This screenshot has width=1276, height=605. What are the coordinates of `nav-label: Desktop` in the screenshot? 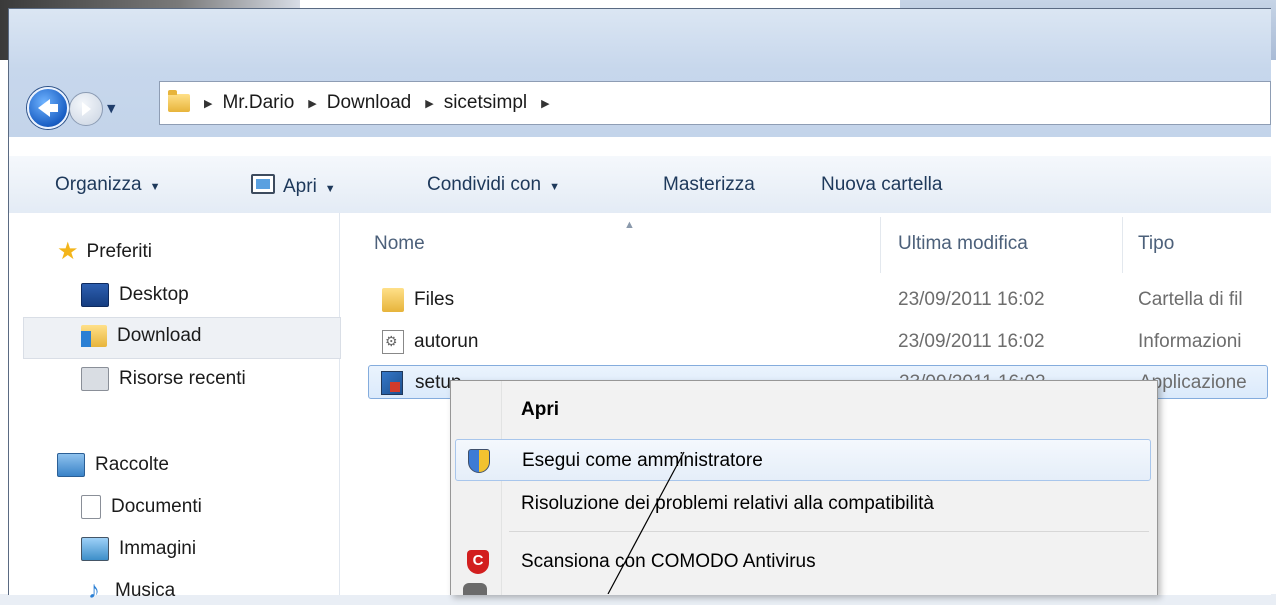 It's located at (154, 294).